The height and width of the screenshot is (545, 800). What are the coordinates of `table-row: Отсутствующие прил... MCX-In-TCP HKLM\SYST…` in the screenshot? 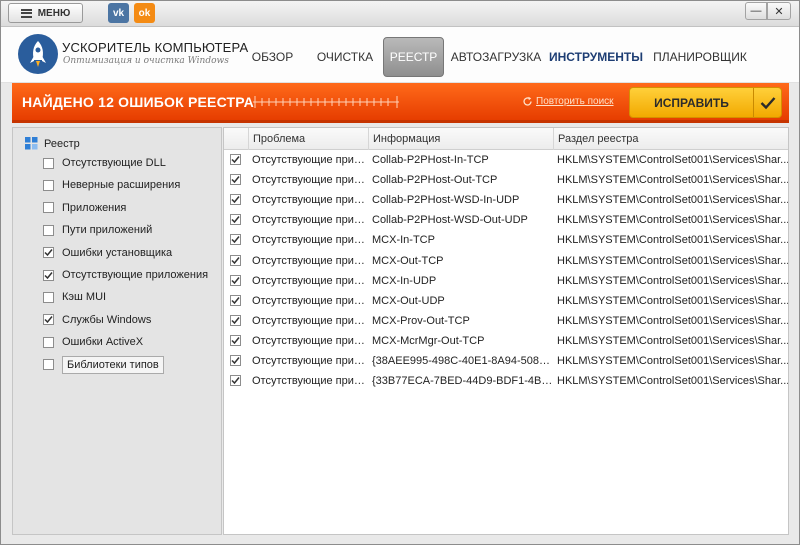 It's located at (506, 240).